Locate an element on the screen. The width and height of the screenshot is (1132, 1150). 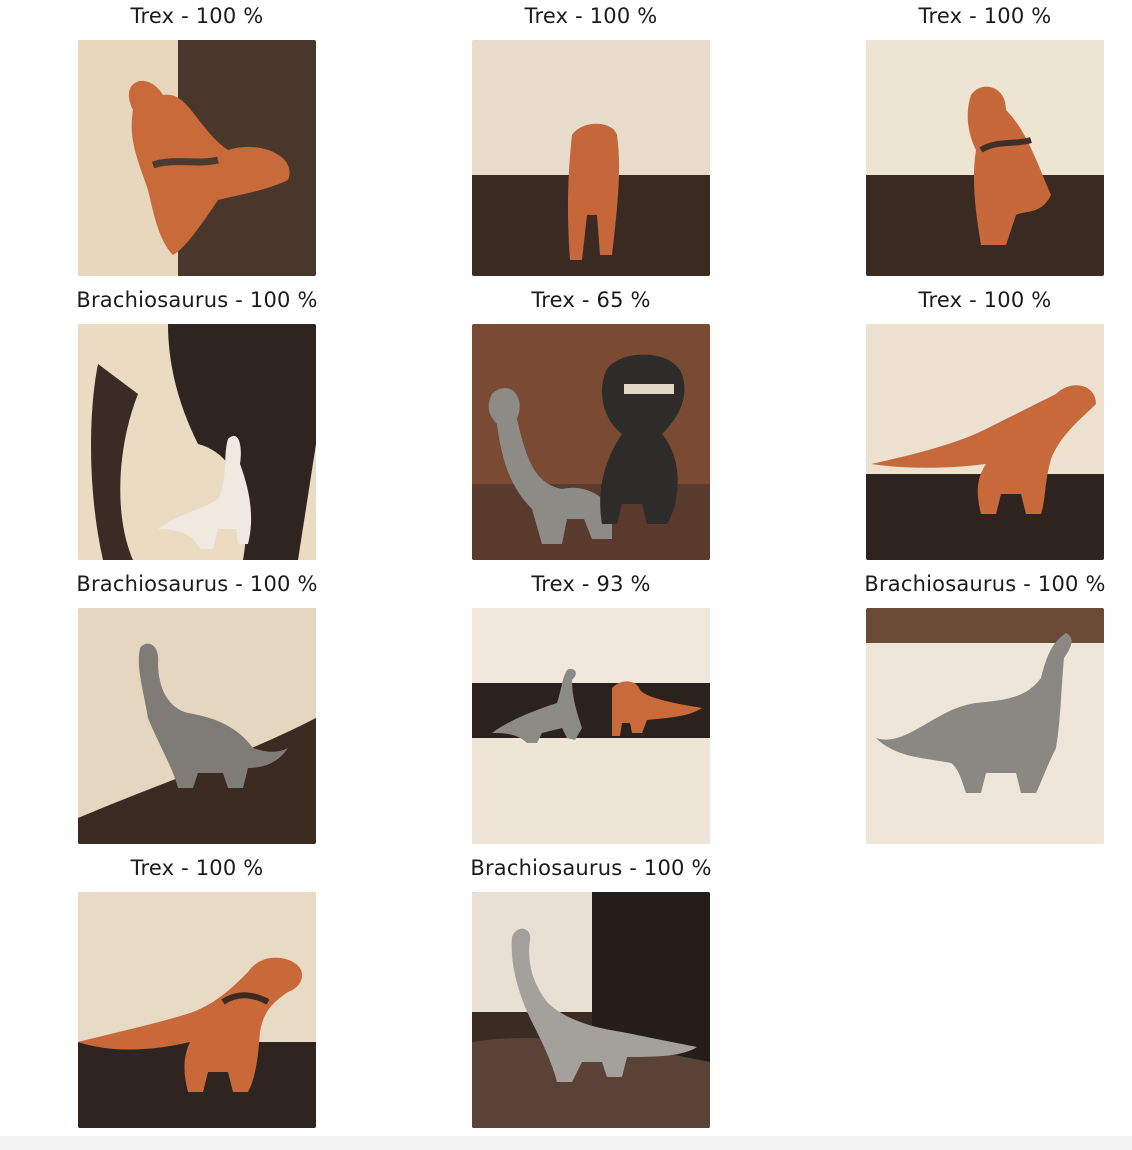
grid-cell-1: Trex - 100 % is located at coordinates (197, 142).